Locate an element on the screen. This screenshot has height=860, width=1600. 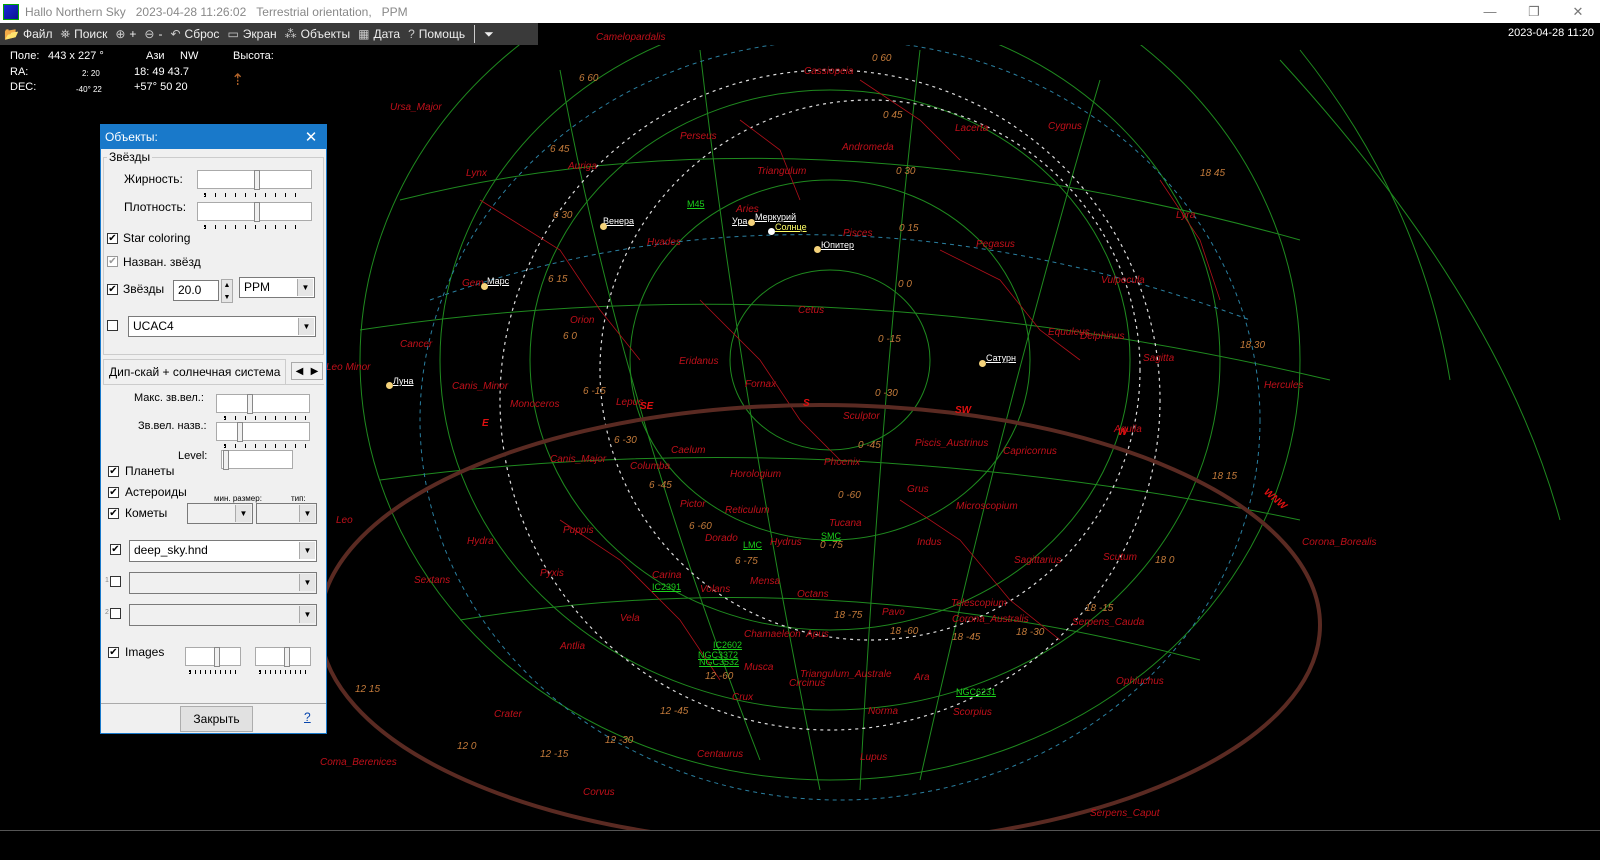
azimuth-value: NW is located at coordinates (189, 56).